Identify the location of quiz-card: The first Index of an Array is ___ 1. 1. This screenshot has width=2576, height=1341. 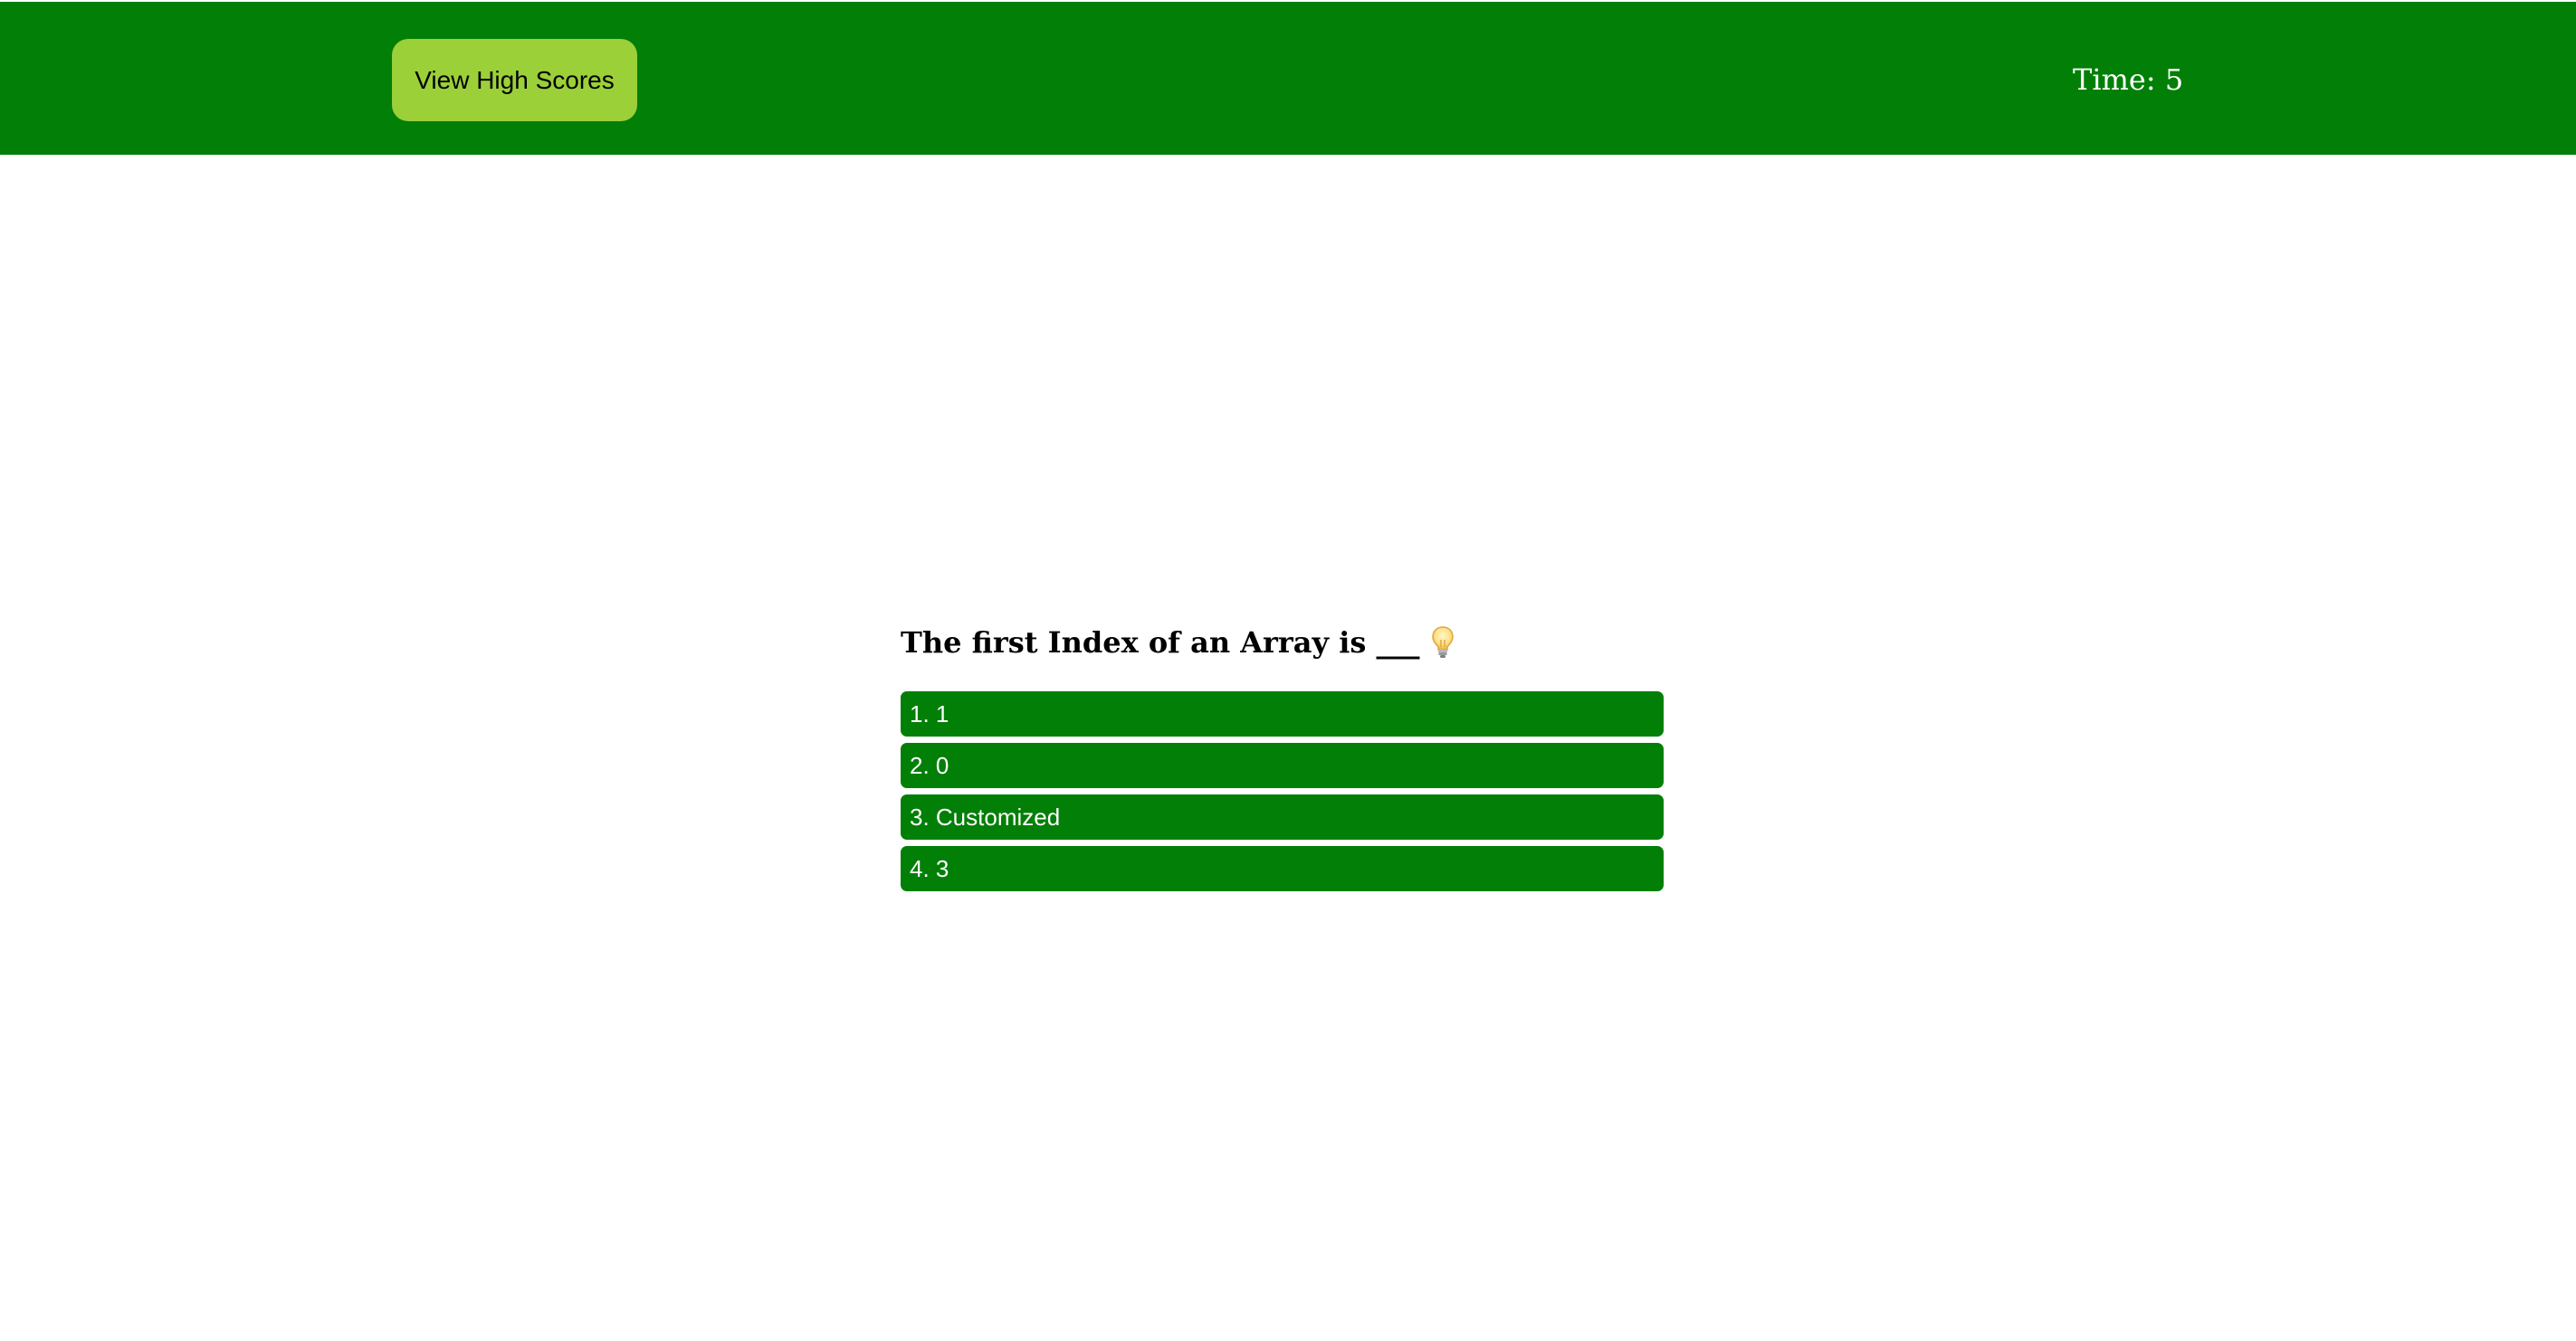
(1282, 753).